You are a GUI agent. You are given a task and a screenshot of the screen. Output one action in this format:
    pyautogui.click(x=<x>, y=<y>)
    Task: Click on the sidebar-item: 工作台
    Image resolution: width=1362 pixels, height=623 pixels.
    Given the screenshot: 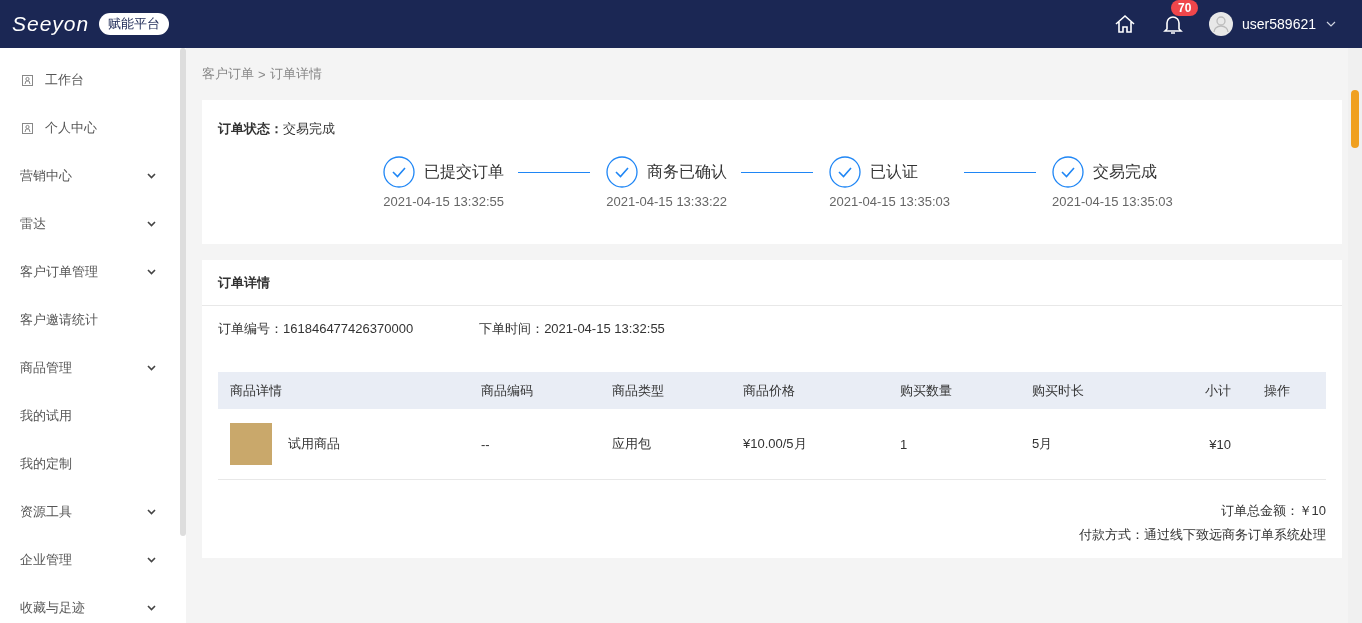 What is the action you would take?
    pyautogui.click(x=90, y=80)
    